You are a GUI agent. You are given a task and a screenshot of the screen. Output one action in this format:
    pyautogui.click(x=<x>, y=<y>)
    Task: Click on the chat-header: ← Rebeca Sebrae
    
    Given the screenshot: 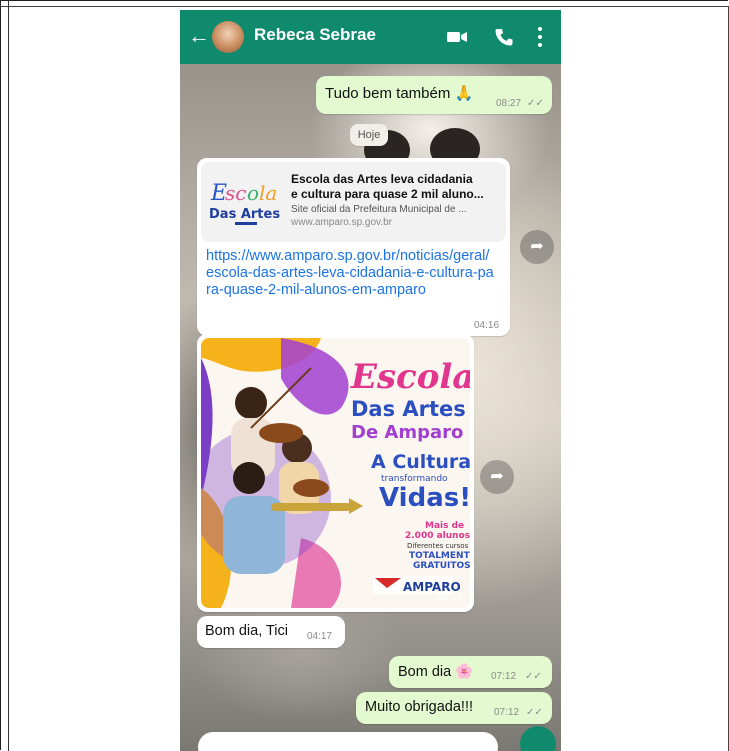 What is the action you would take?
    pyautogui.click(x=370, y=37)
    